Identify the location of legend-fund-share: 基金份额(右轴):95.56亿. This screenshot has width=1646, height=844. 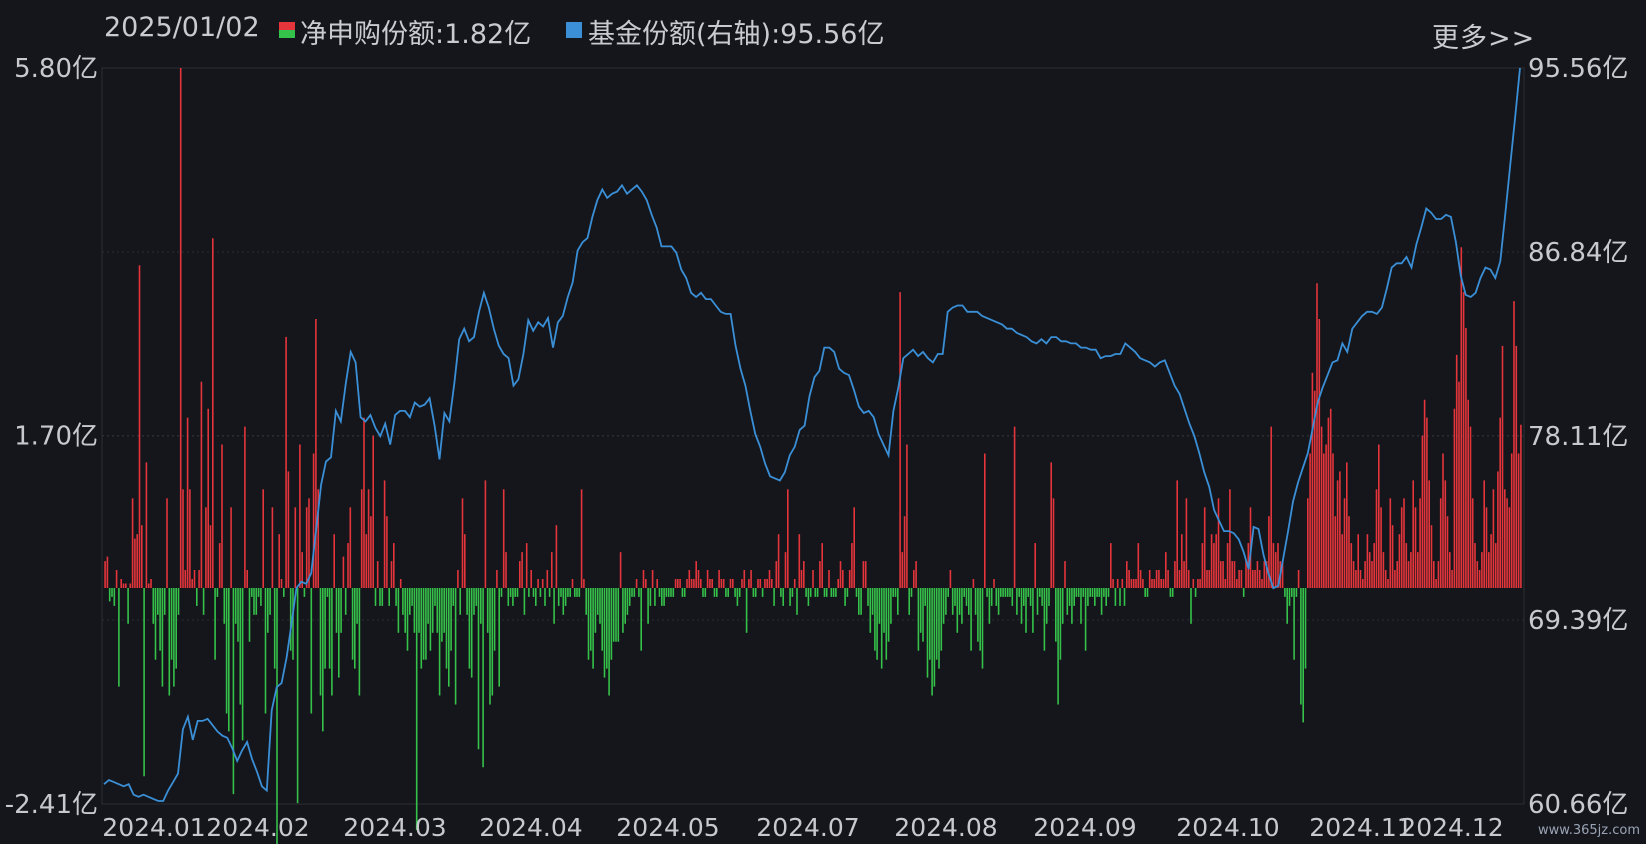
(736, 34).